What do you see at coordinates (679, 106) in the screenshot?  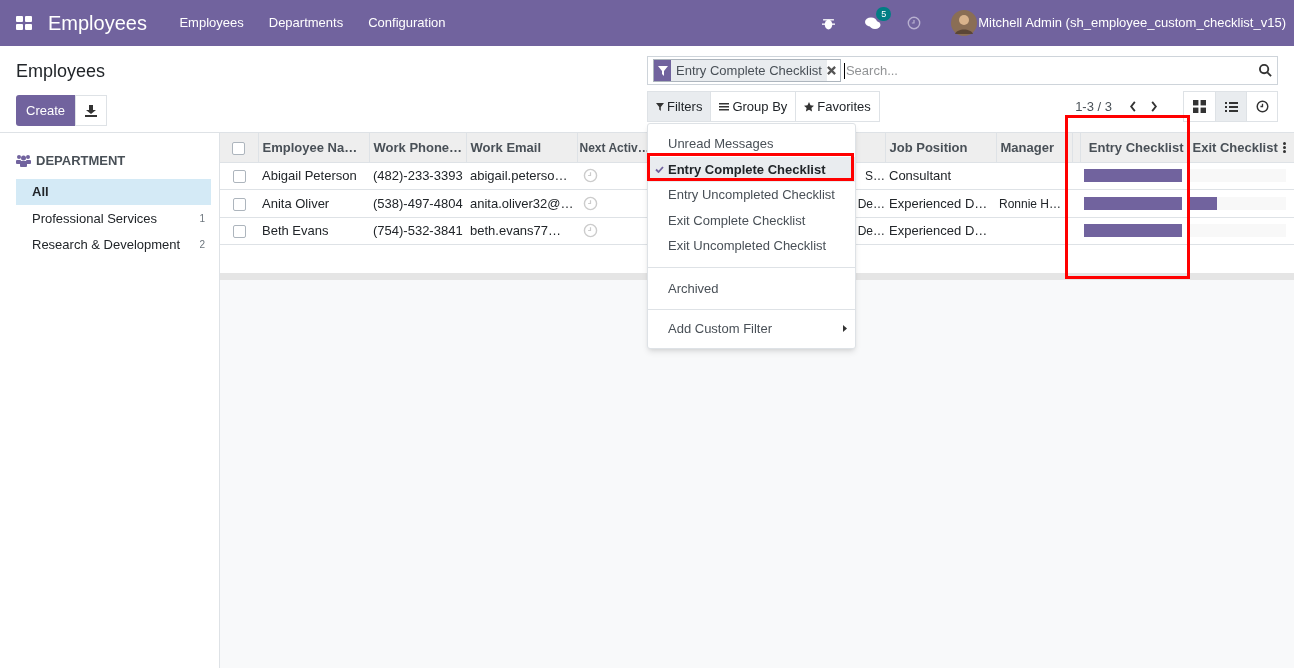 I see `search-option-button: Filters` at bounding box center [679, 106].